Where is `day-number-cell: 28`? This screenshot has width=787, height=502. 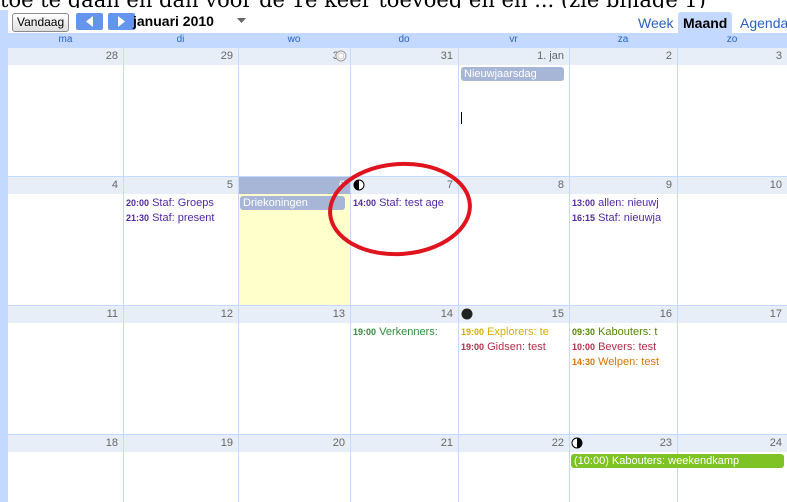
day-number-cell: 28 is located at coordinates (66, 56).